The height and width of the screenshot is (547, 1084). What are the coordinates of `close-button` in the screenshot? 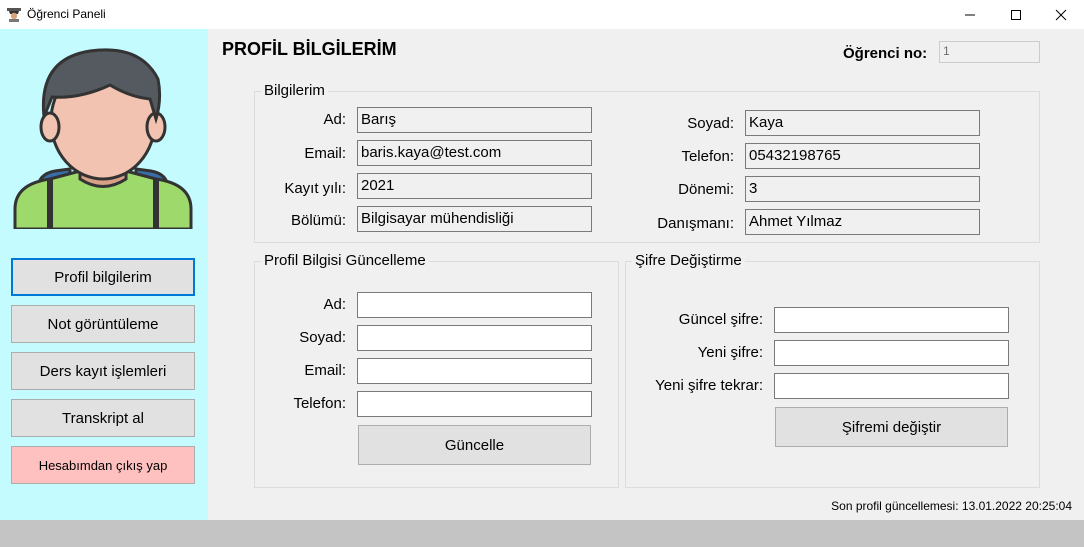 It's located at (1061, 14).